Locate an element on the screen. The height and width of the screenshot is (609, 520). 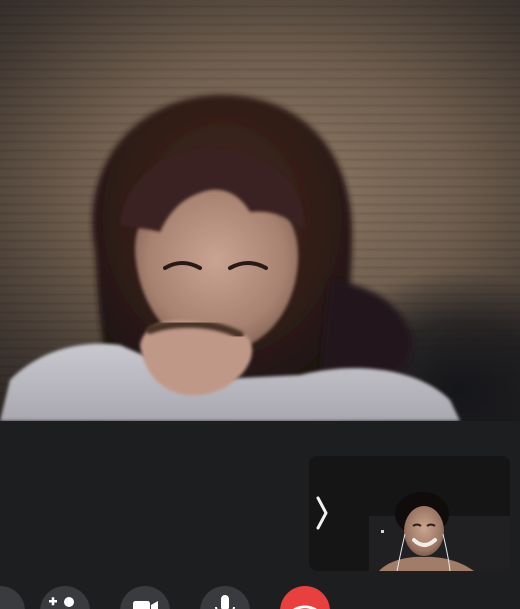
phone-hangup-icon is located at coordinates (305, 607).